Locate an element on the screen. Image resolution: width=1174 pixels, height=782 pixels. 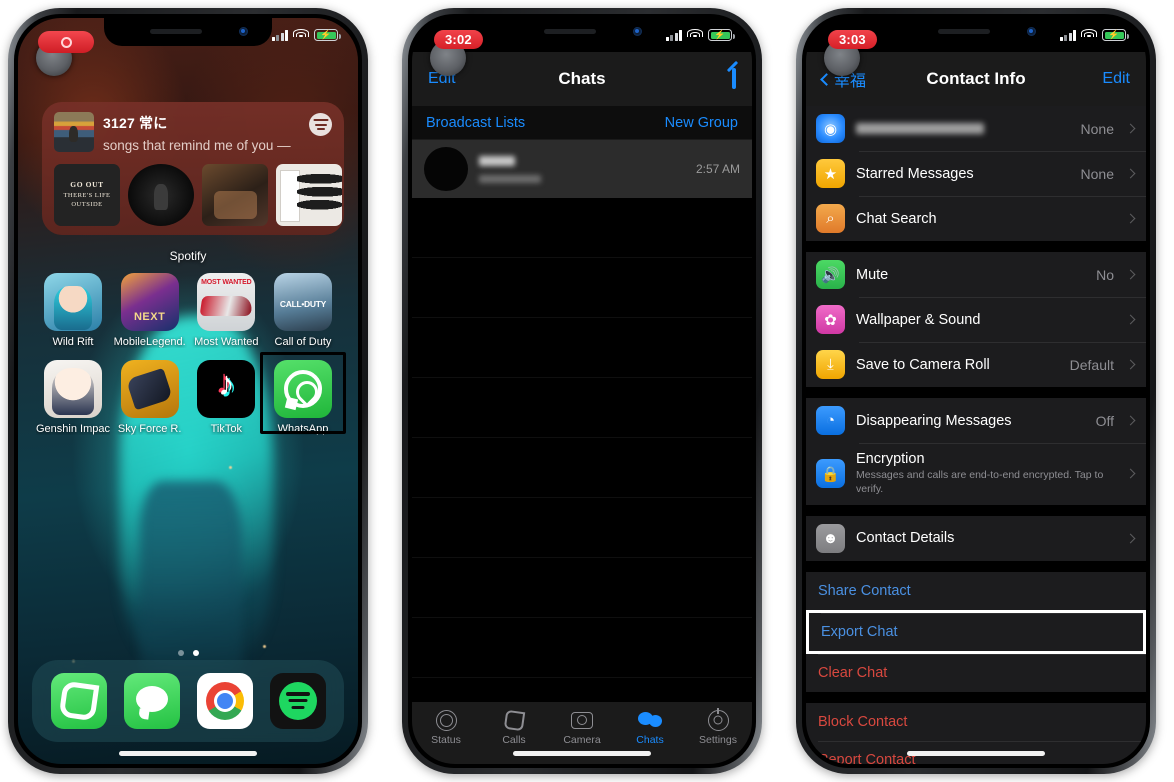
chat-timestamp: 2:57 AM is located at coordinates (717, 169).